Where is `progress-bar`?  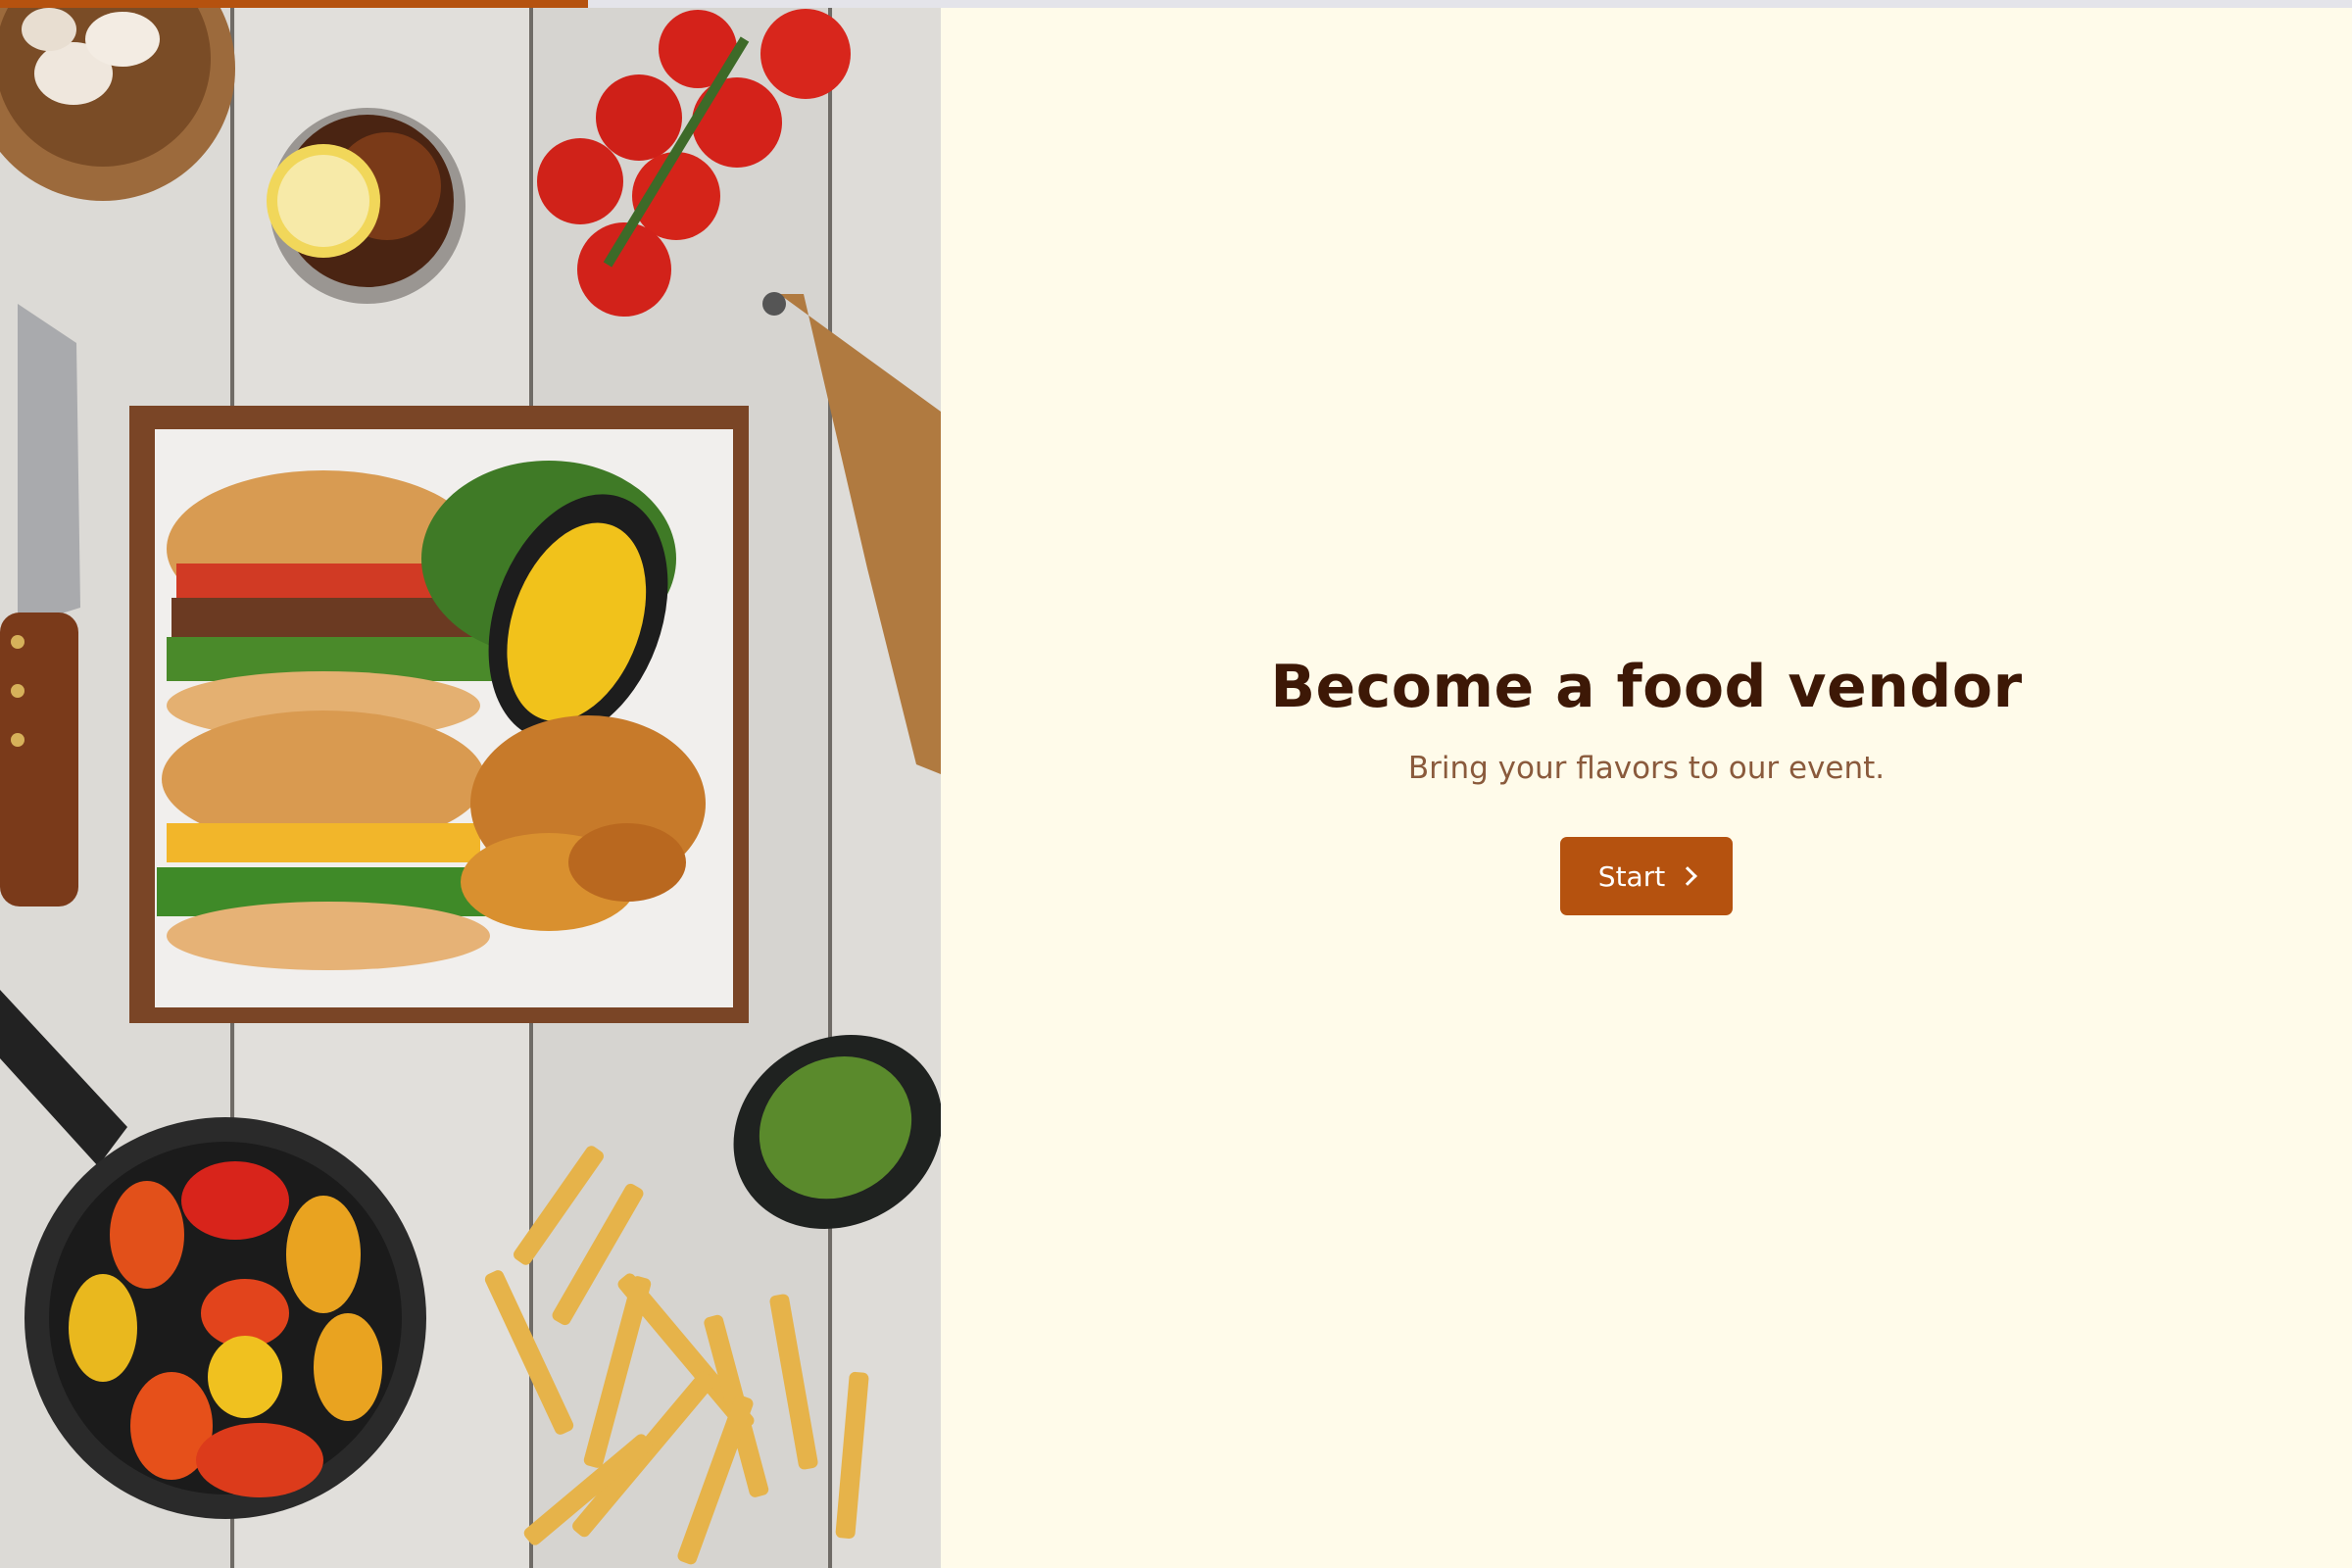
progress-bar is located at coordinates (1176, 4).